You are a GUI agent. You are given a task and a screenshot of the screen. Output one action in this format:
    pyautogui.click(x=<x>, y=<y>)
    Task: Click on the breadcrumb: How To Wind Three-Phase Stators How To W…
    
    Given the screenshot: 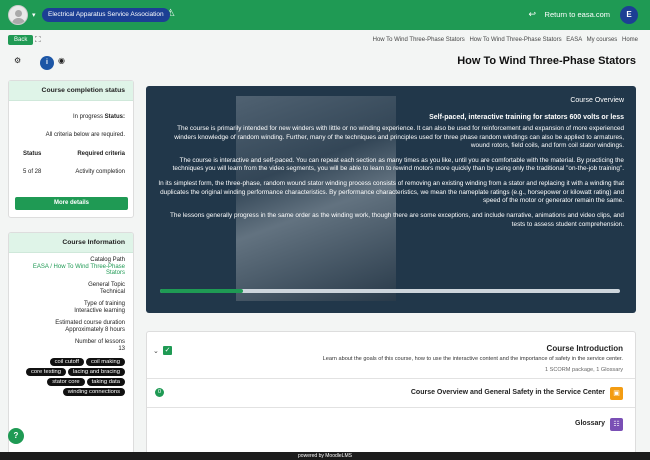 What is the action you would take?
    pyautogui.click(x=504, y=40)
    